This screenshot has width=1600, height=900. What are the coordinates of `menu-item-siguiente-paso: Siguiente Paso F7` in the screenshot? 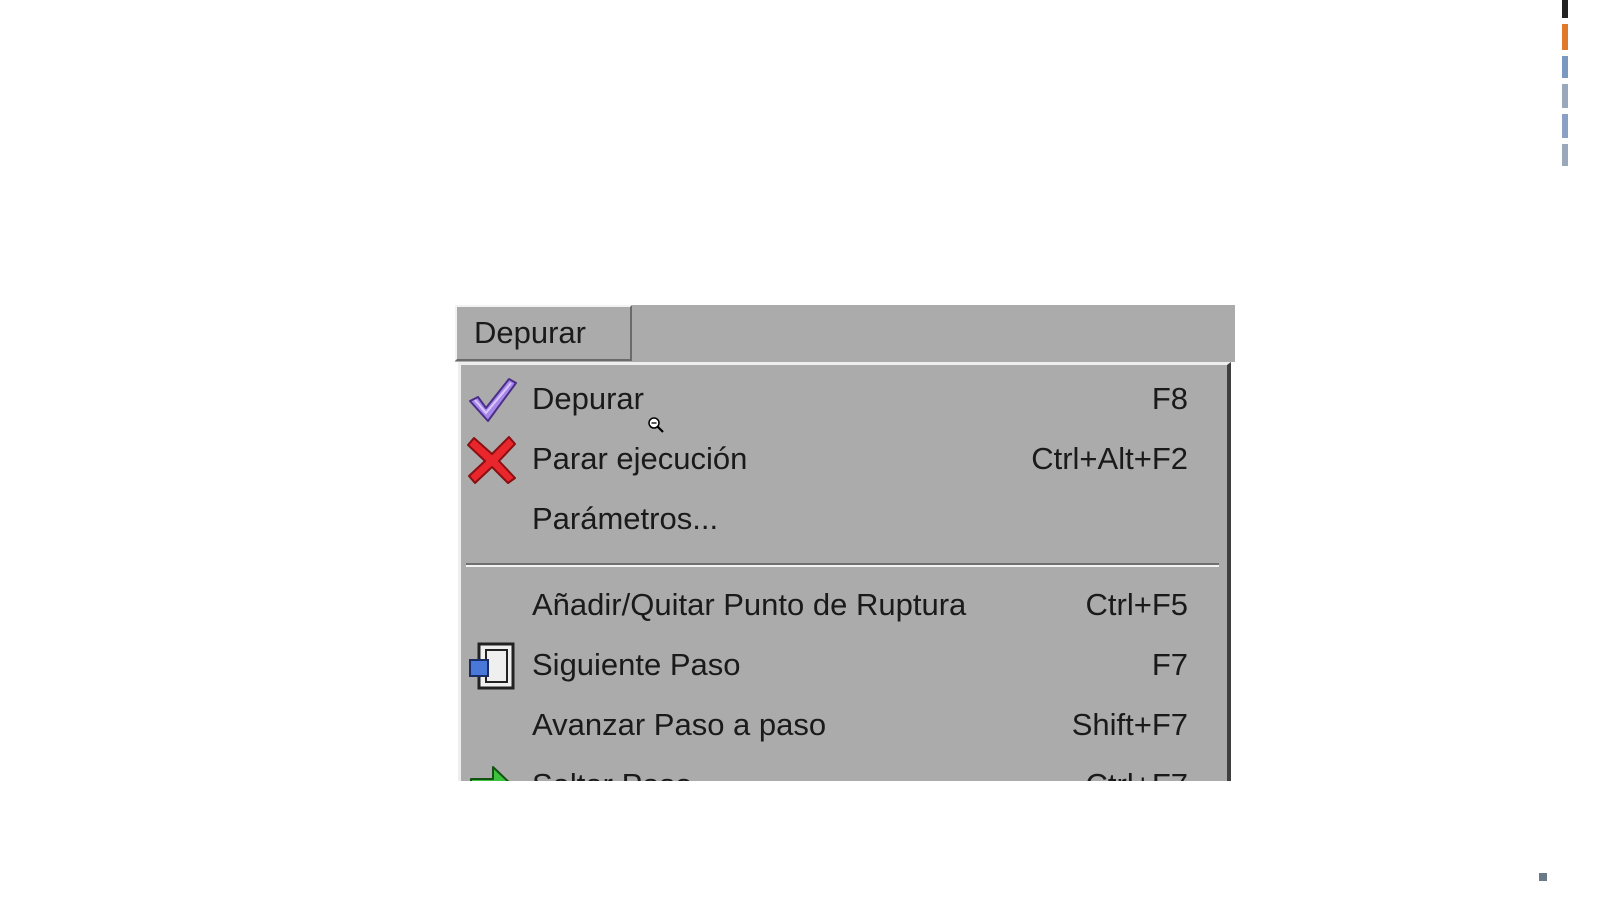 It's located at (844, 665).